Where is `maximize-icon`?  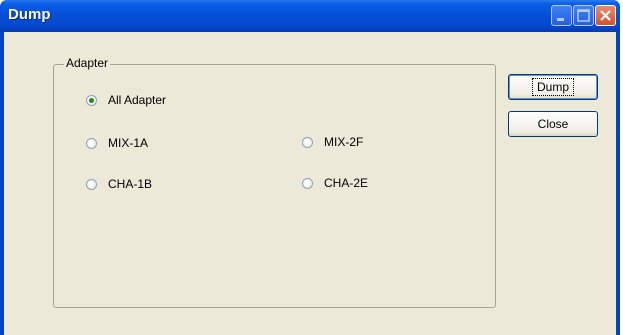 maximize-icon is located at coordinates (583, 15).